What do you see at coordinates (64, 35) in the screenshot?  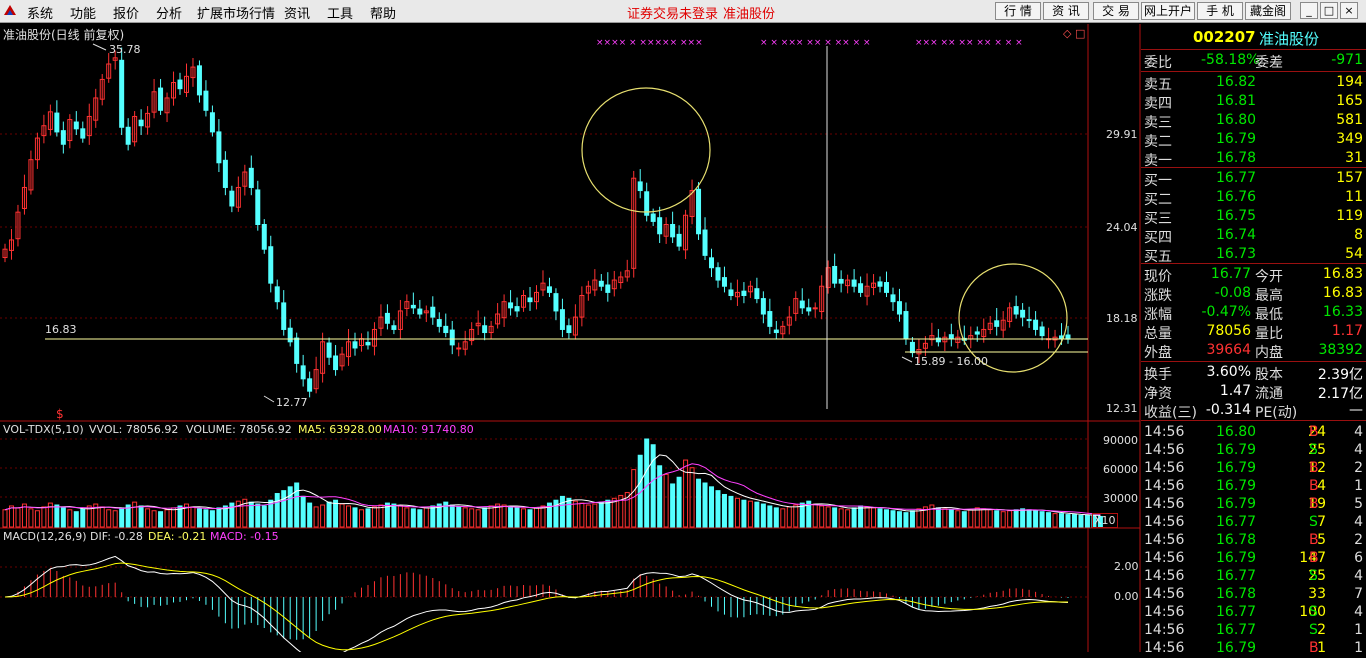 I see `chart-title: 准油股份(日线 前复权)` at bounding box center [64, 35].